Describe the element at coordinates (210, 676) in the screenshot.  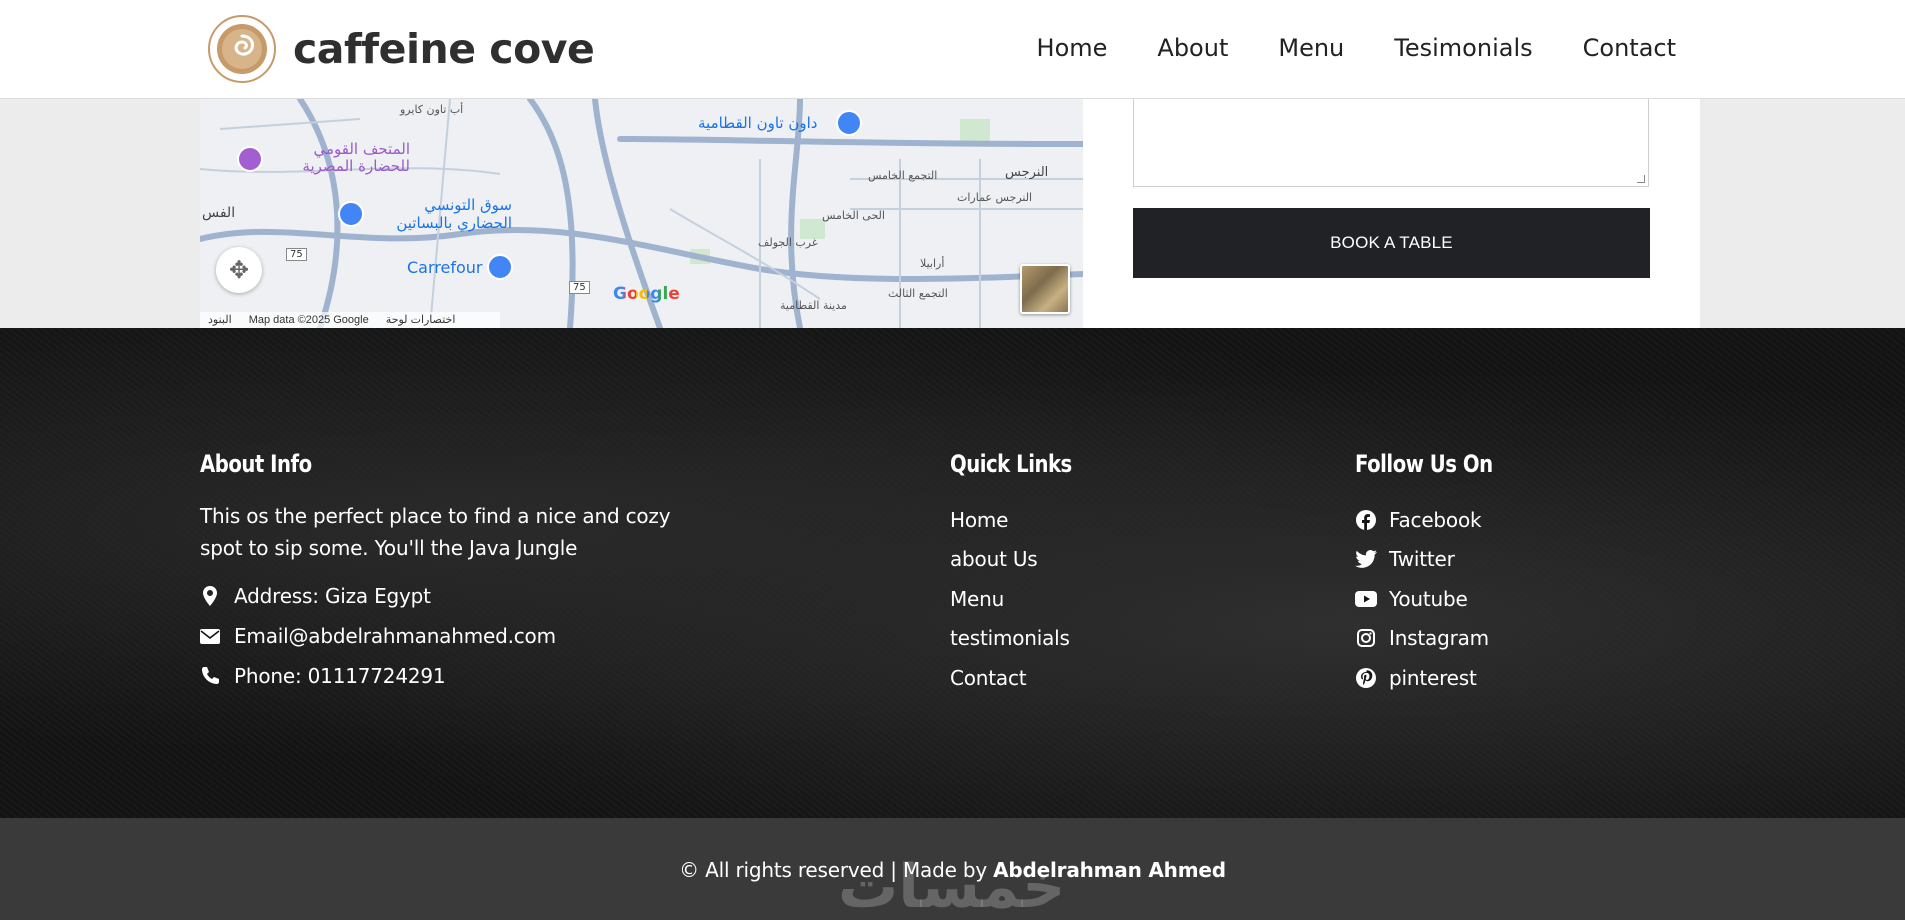
I see `phone-icon` at that location.